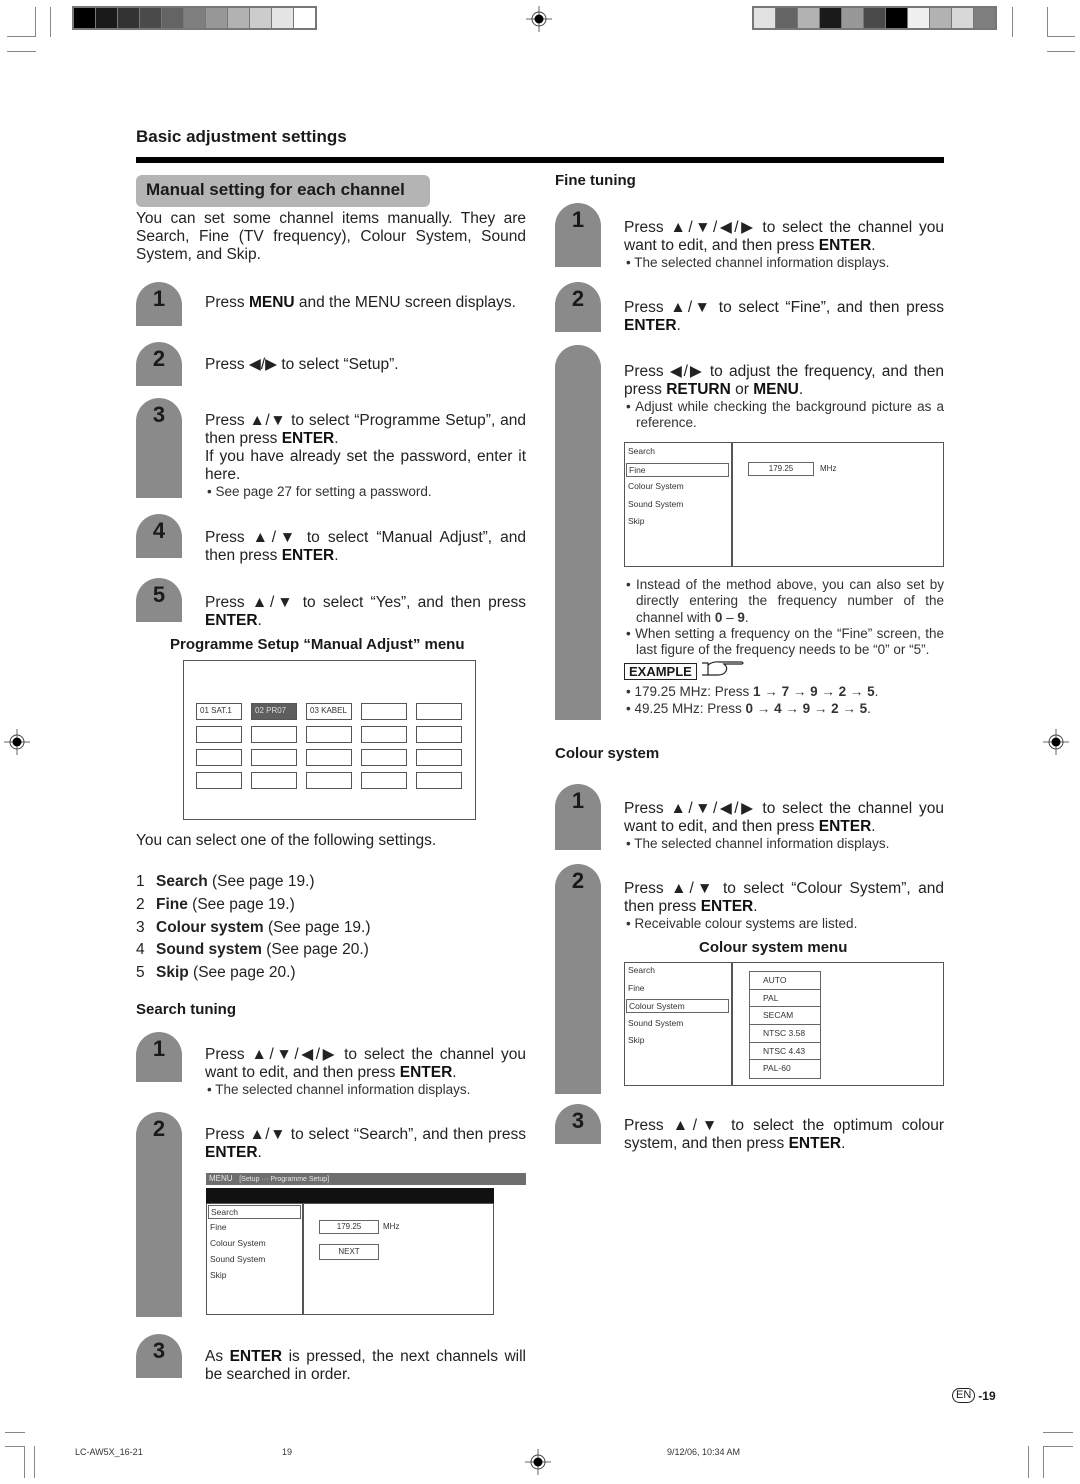 The width and height of the screenshot is (1080, 1484). What do you see at coordinates (140, 950) in the screenshot?
I see `settings-item-number: 4` at bounding box center [140, 950].